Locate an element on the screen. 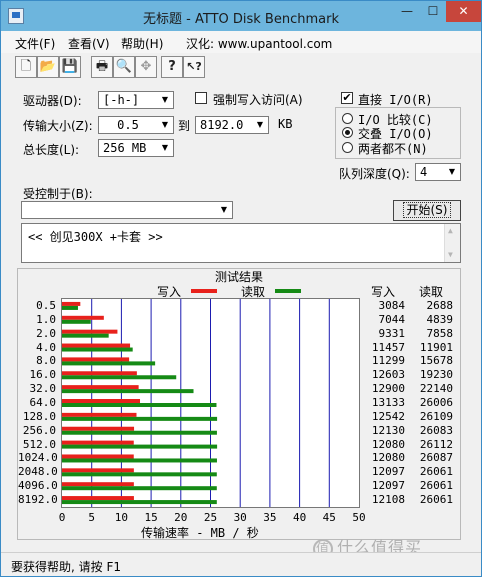  x-tick-label: 20 is located at coordinates (181, 517).